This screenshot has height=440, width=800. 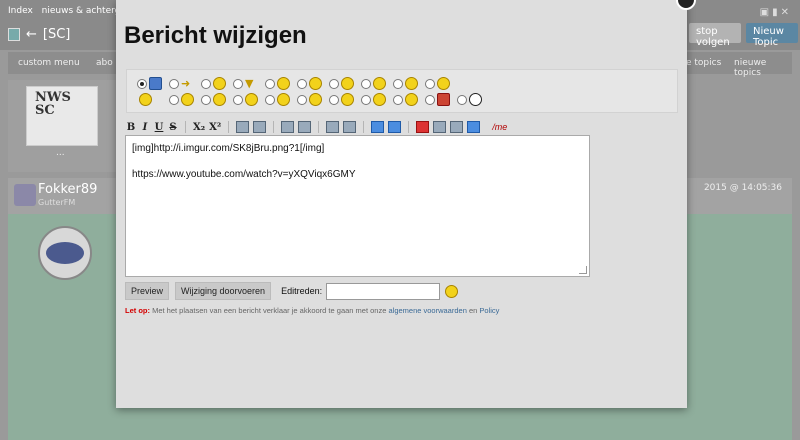 I want to click on image-icon, so click(x=243, y=127).